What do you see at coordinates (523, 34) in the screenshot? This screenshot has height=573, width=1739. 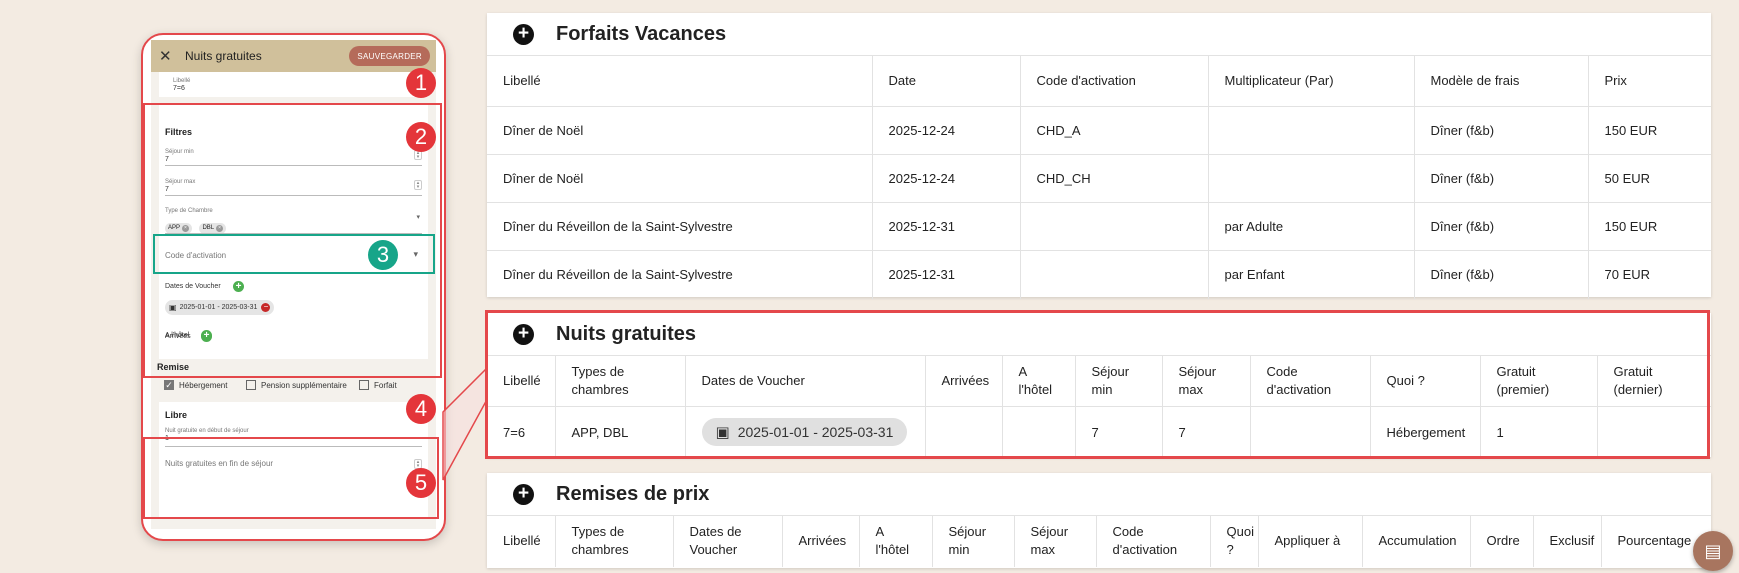 I see `add-forfait-icon: +` at bounding box center [523, 34].